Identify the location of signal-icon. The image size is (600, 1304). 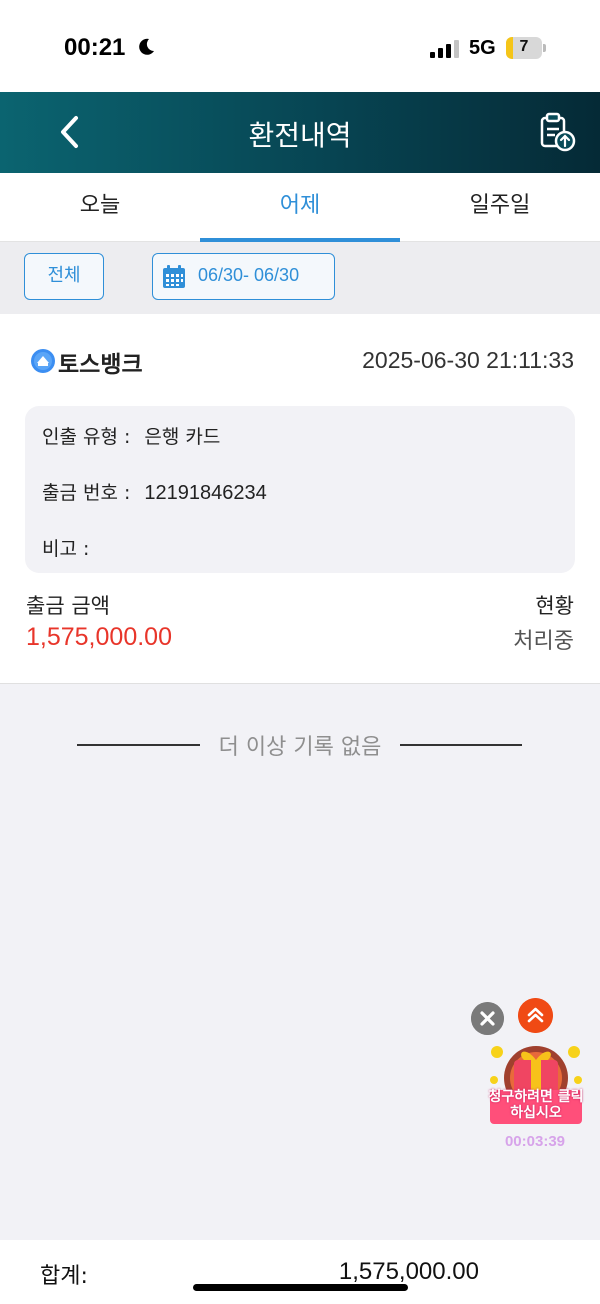
(444, 49).